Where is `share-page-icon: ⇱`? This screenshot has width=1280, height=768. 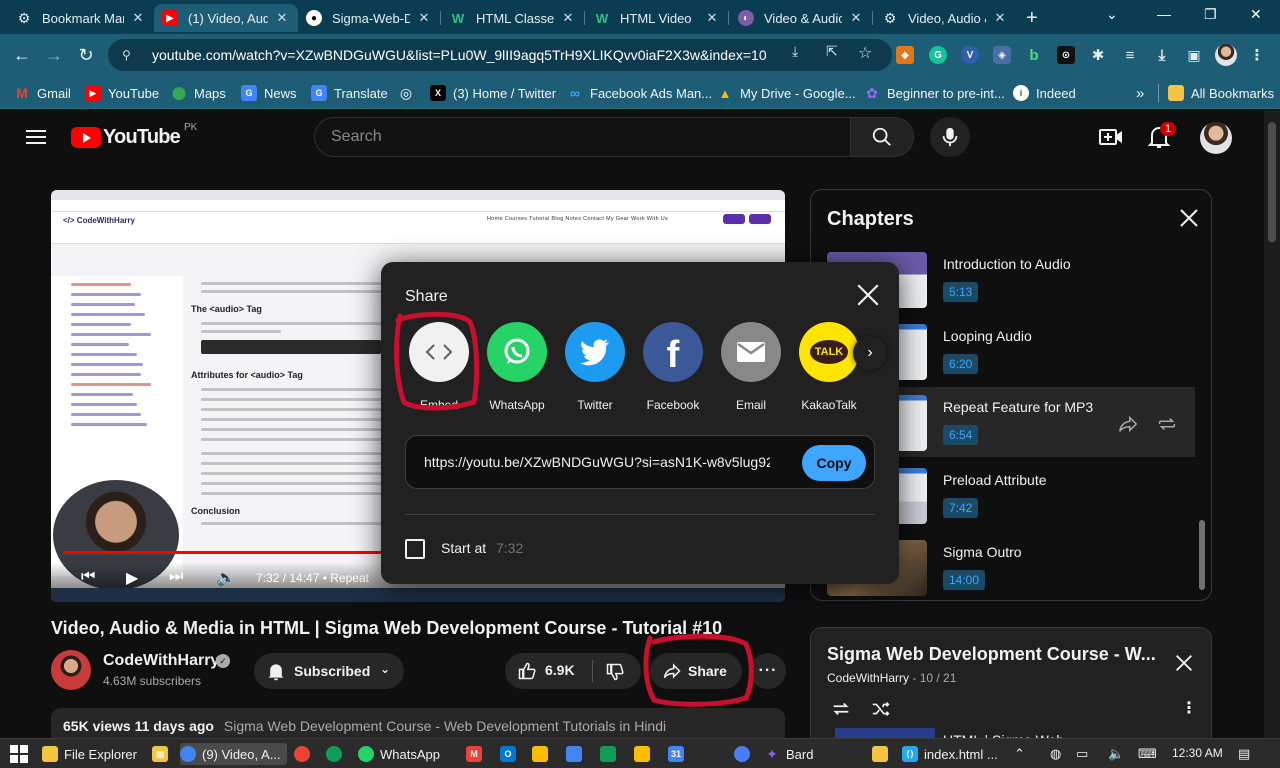
share-page-icon: ⇱ is located at coordinates (832, 51).